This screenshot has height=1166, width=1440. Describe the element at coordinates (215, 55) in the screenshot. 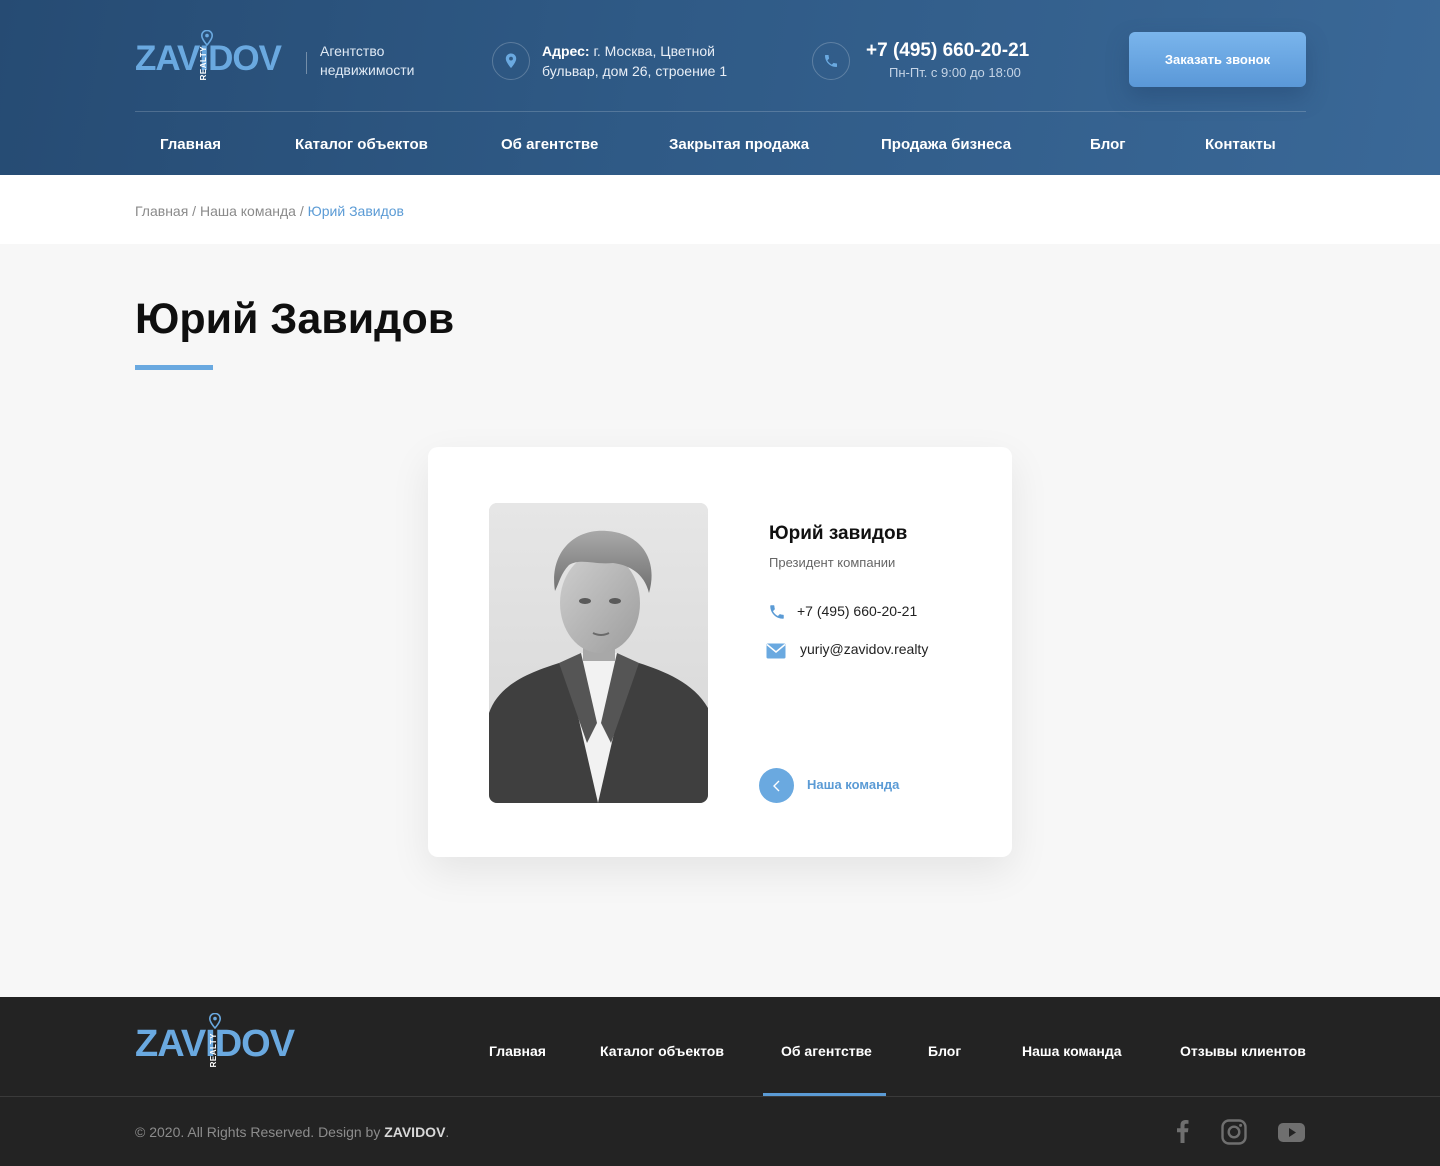

I see `logo: ZAVIDOV REALTY` at that location.